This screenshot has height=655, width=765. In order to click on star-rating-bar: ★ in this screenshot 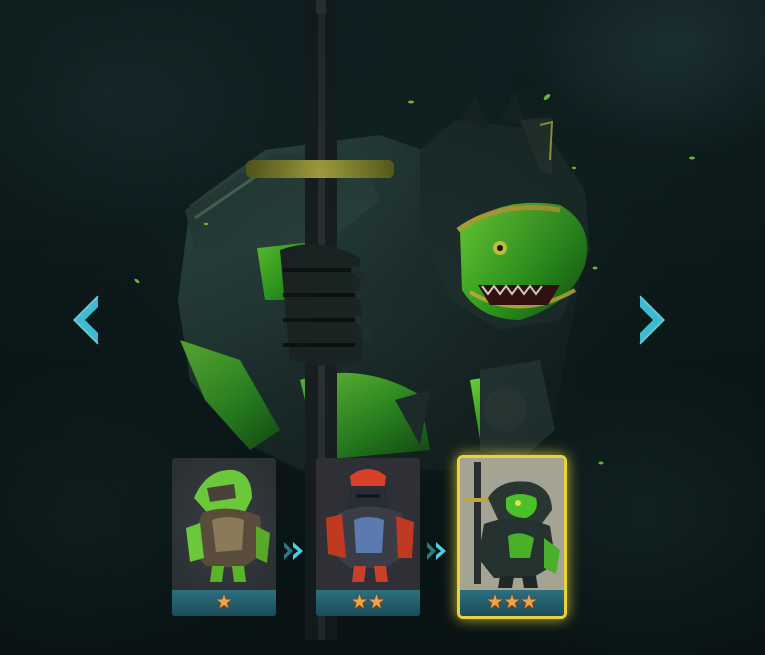, I will do `click(224, 603)`.